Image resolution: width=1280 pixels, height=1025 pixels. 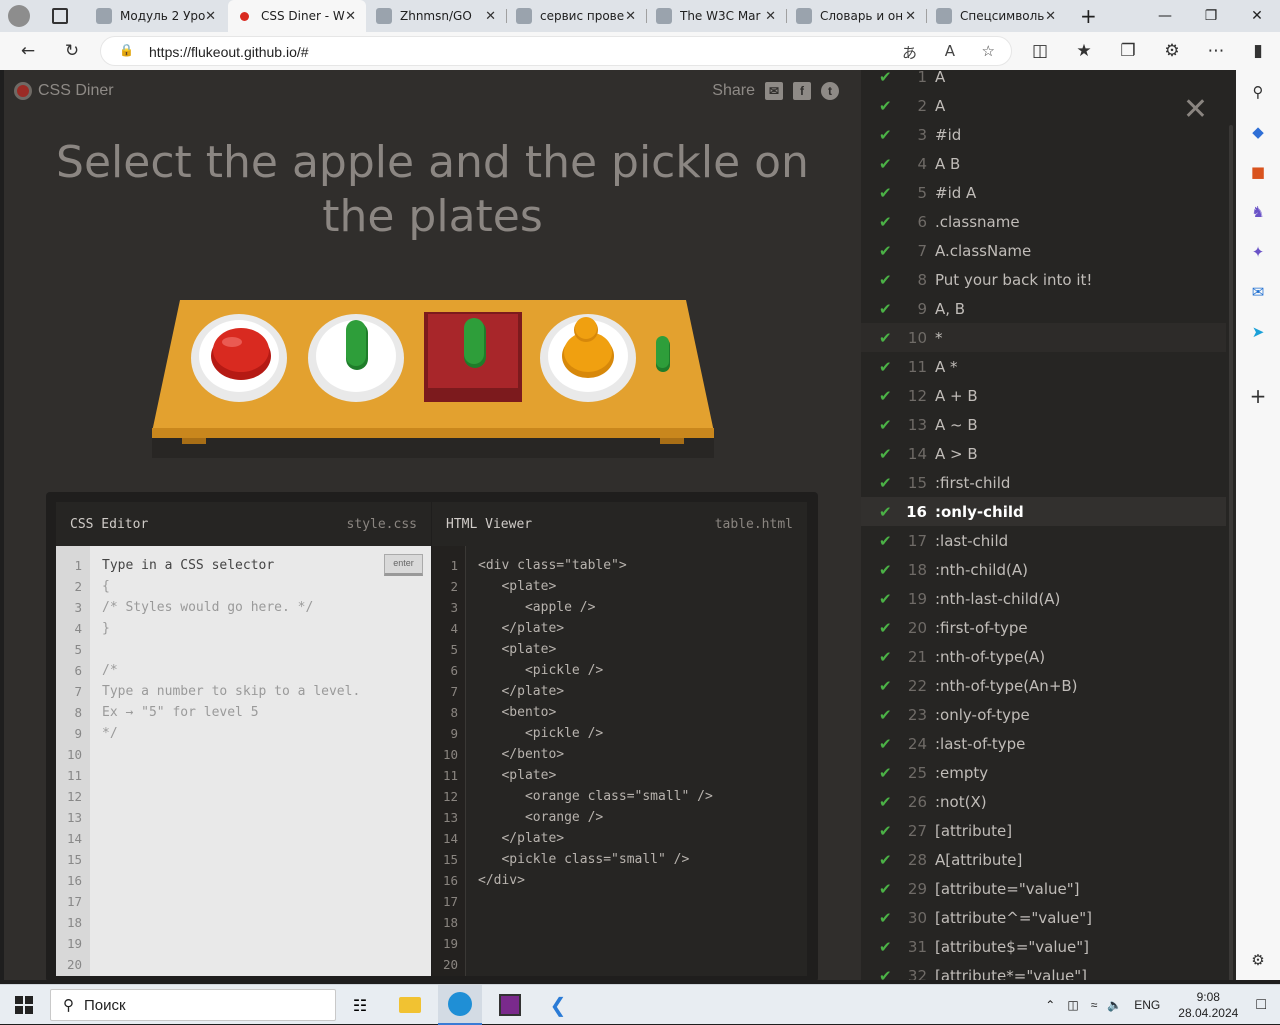 What do you see at coordinates (157, 16) in the screenshot?
I see `browser-tab: Модуль 2 Уро ✕` at bounding box center [157, 16].